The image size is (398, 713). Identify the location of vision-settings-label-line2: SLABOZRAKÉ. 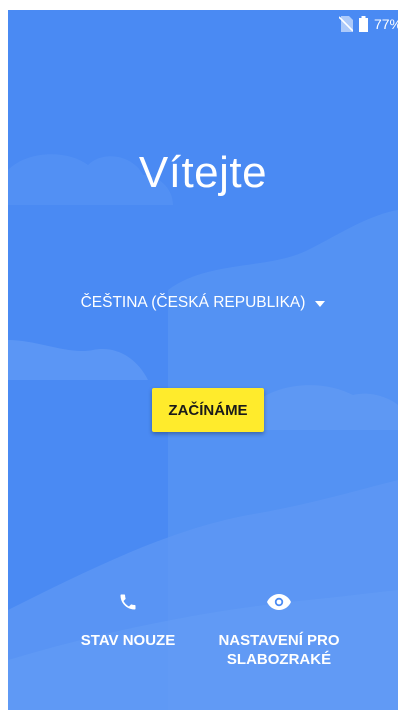
(279, 659).